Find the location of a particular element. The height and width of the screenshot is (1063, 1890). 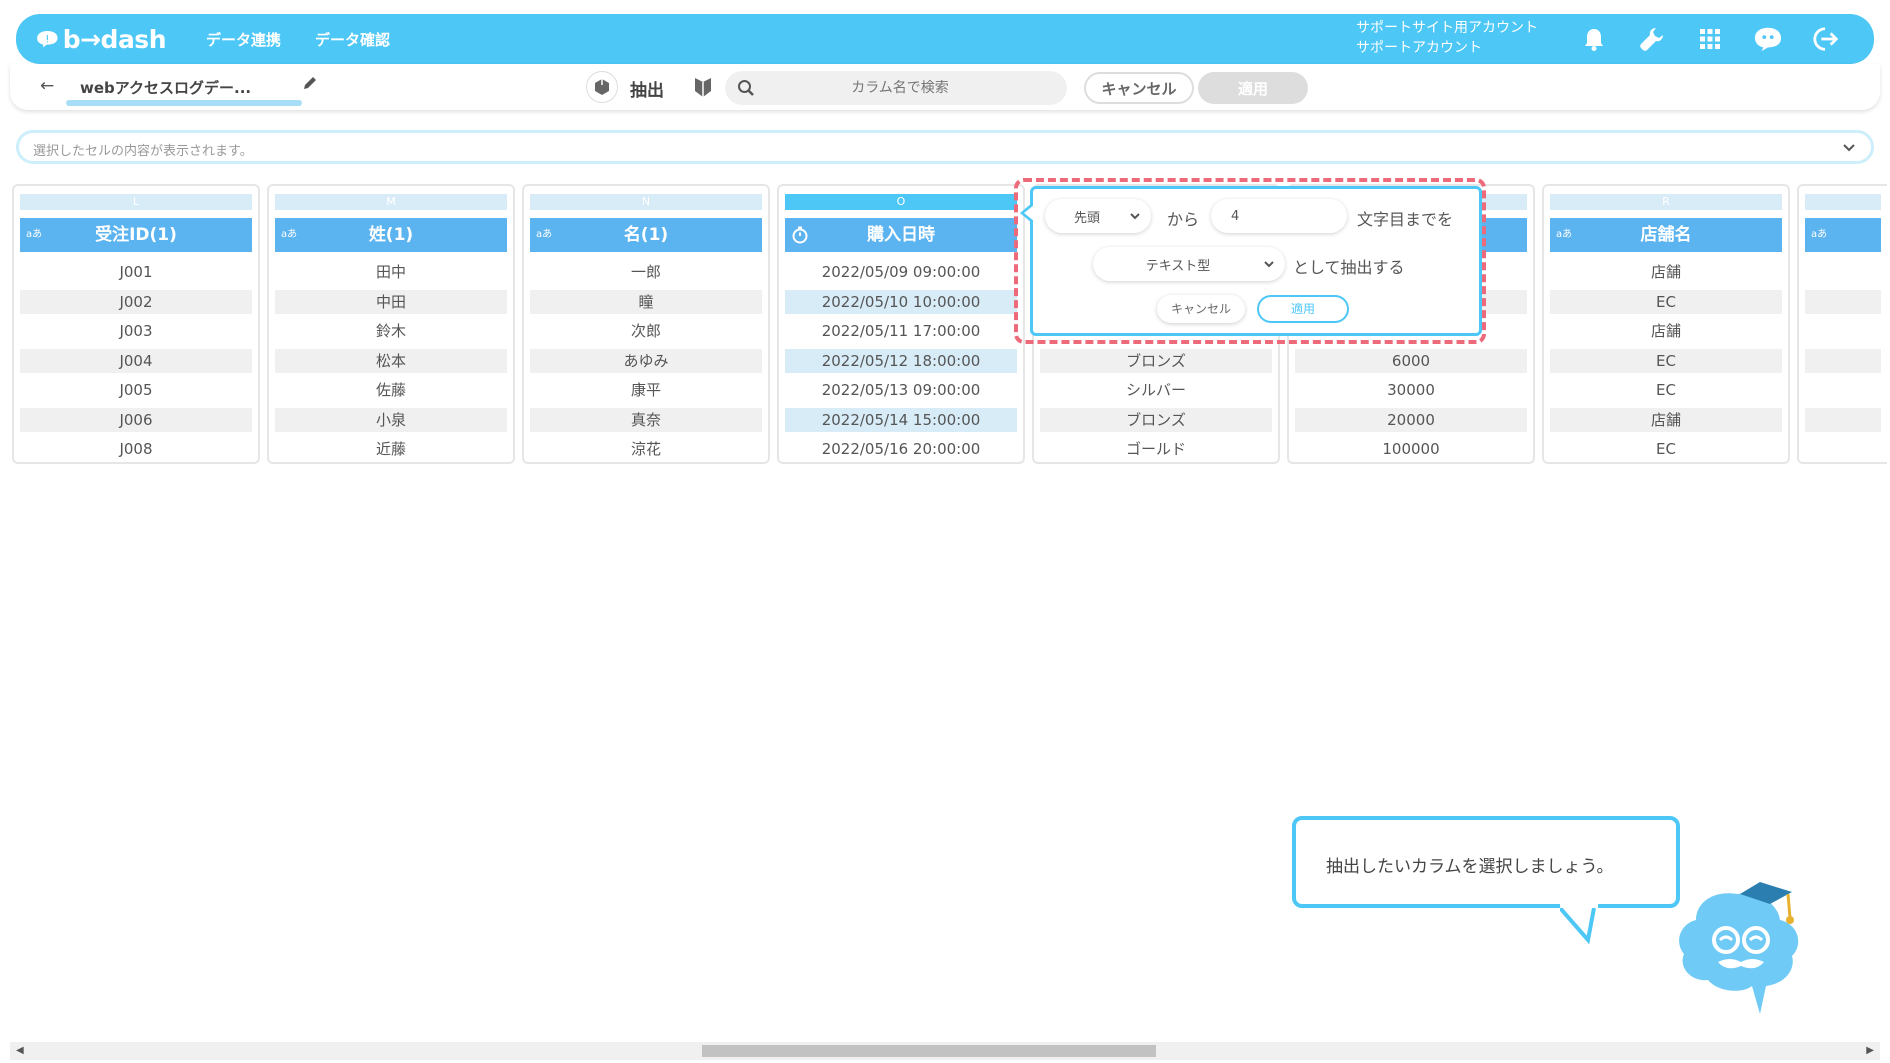

extract-operation-icon is located at coordinates (602, 87).